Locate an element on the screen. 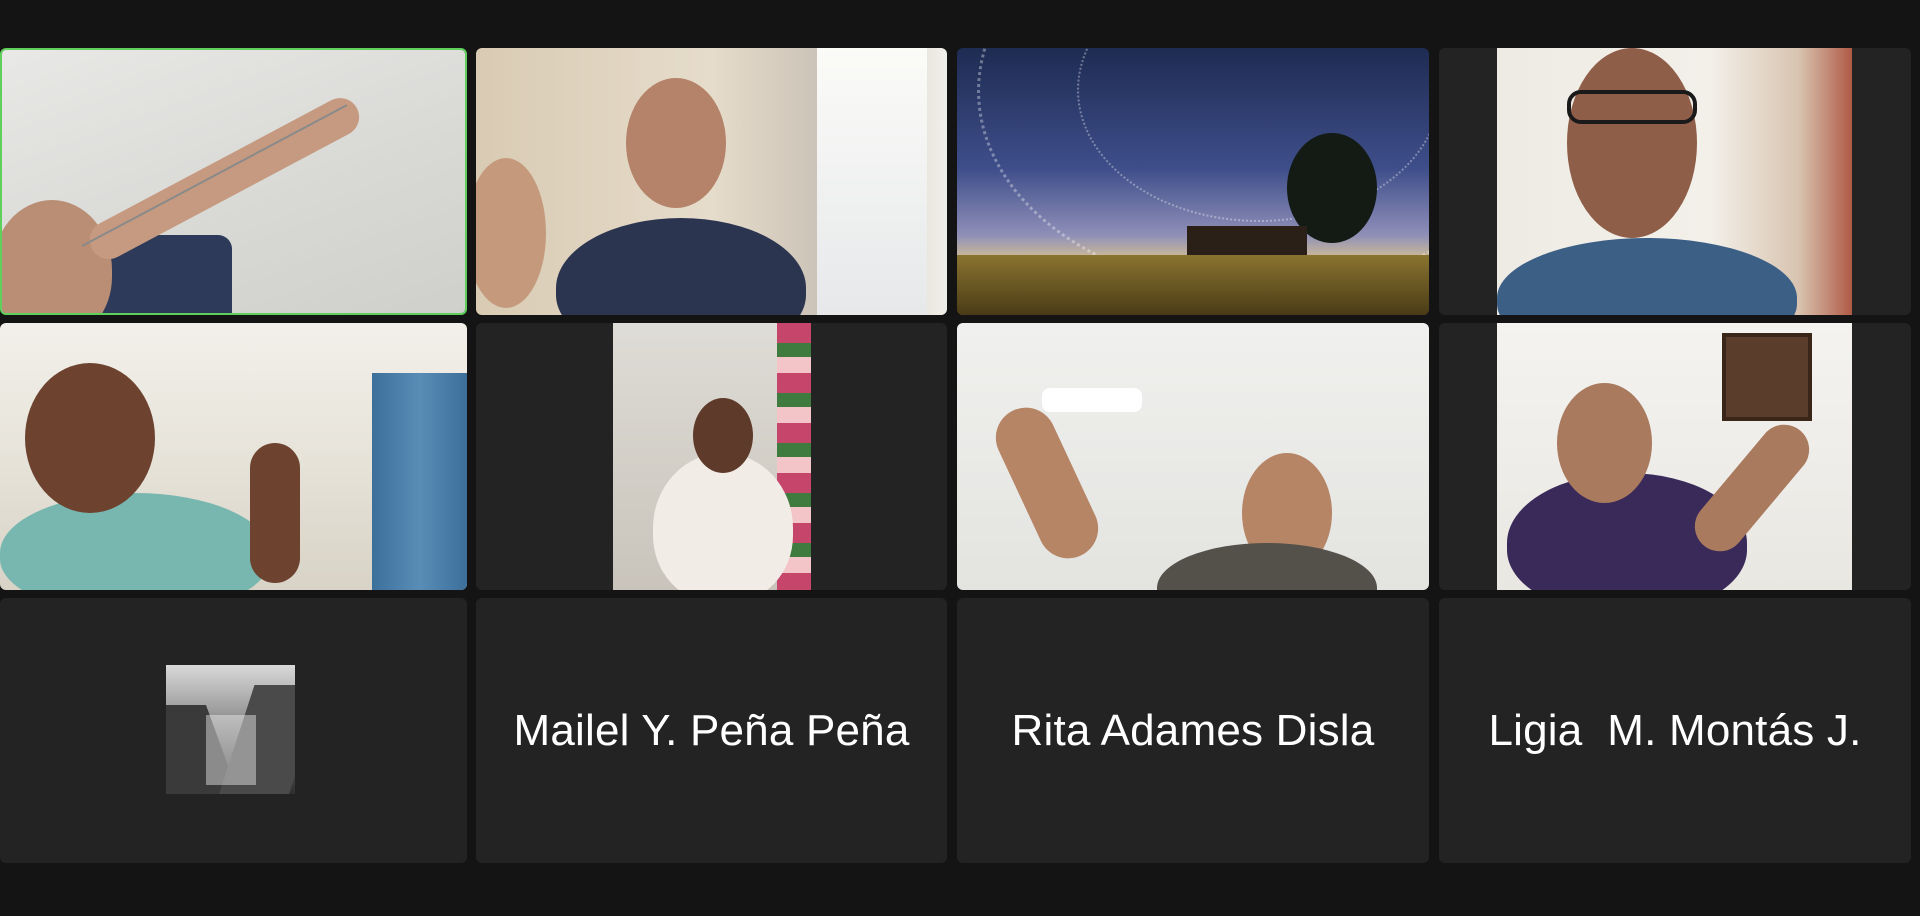  curtain-shape is located at coordinates (419, 481).